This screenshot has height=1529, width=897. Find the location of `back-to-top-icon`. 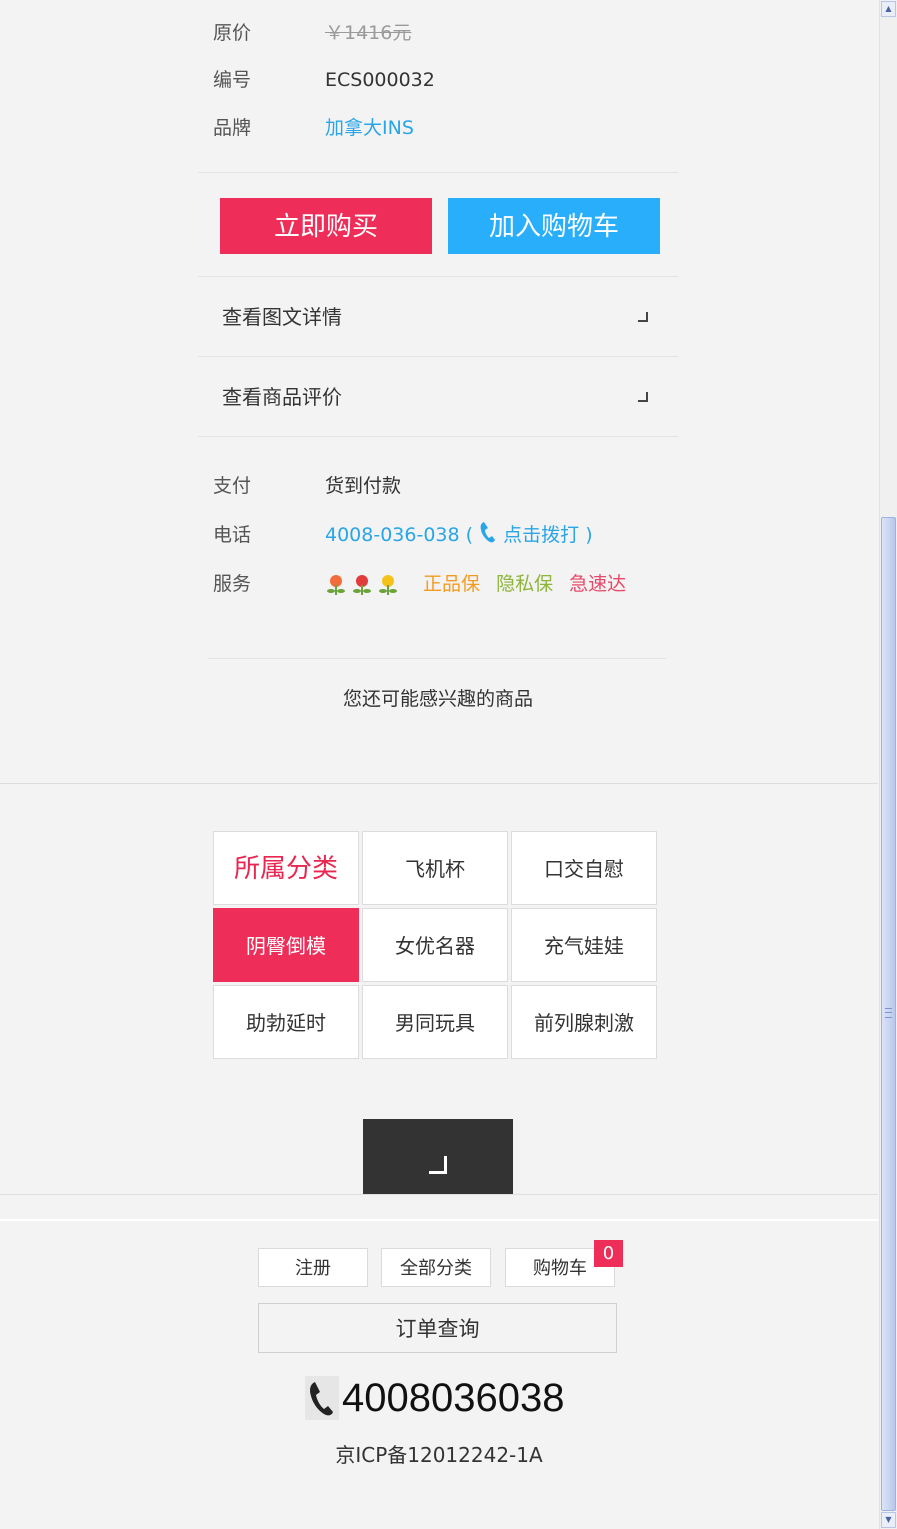

back-to-top-icon is located at coordinates (438, 1165).